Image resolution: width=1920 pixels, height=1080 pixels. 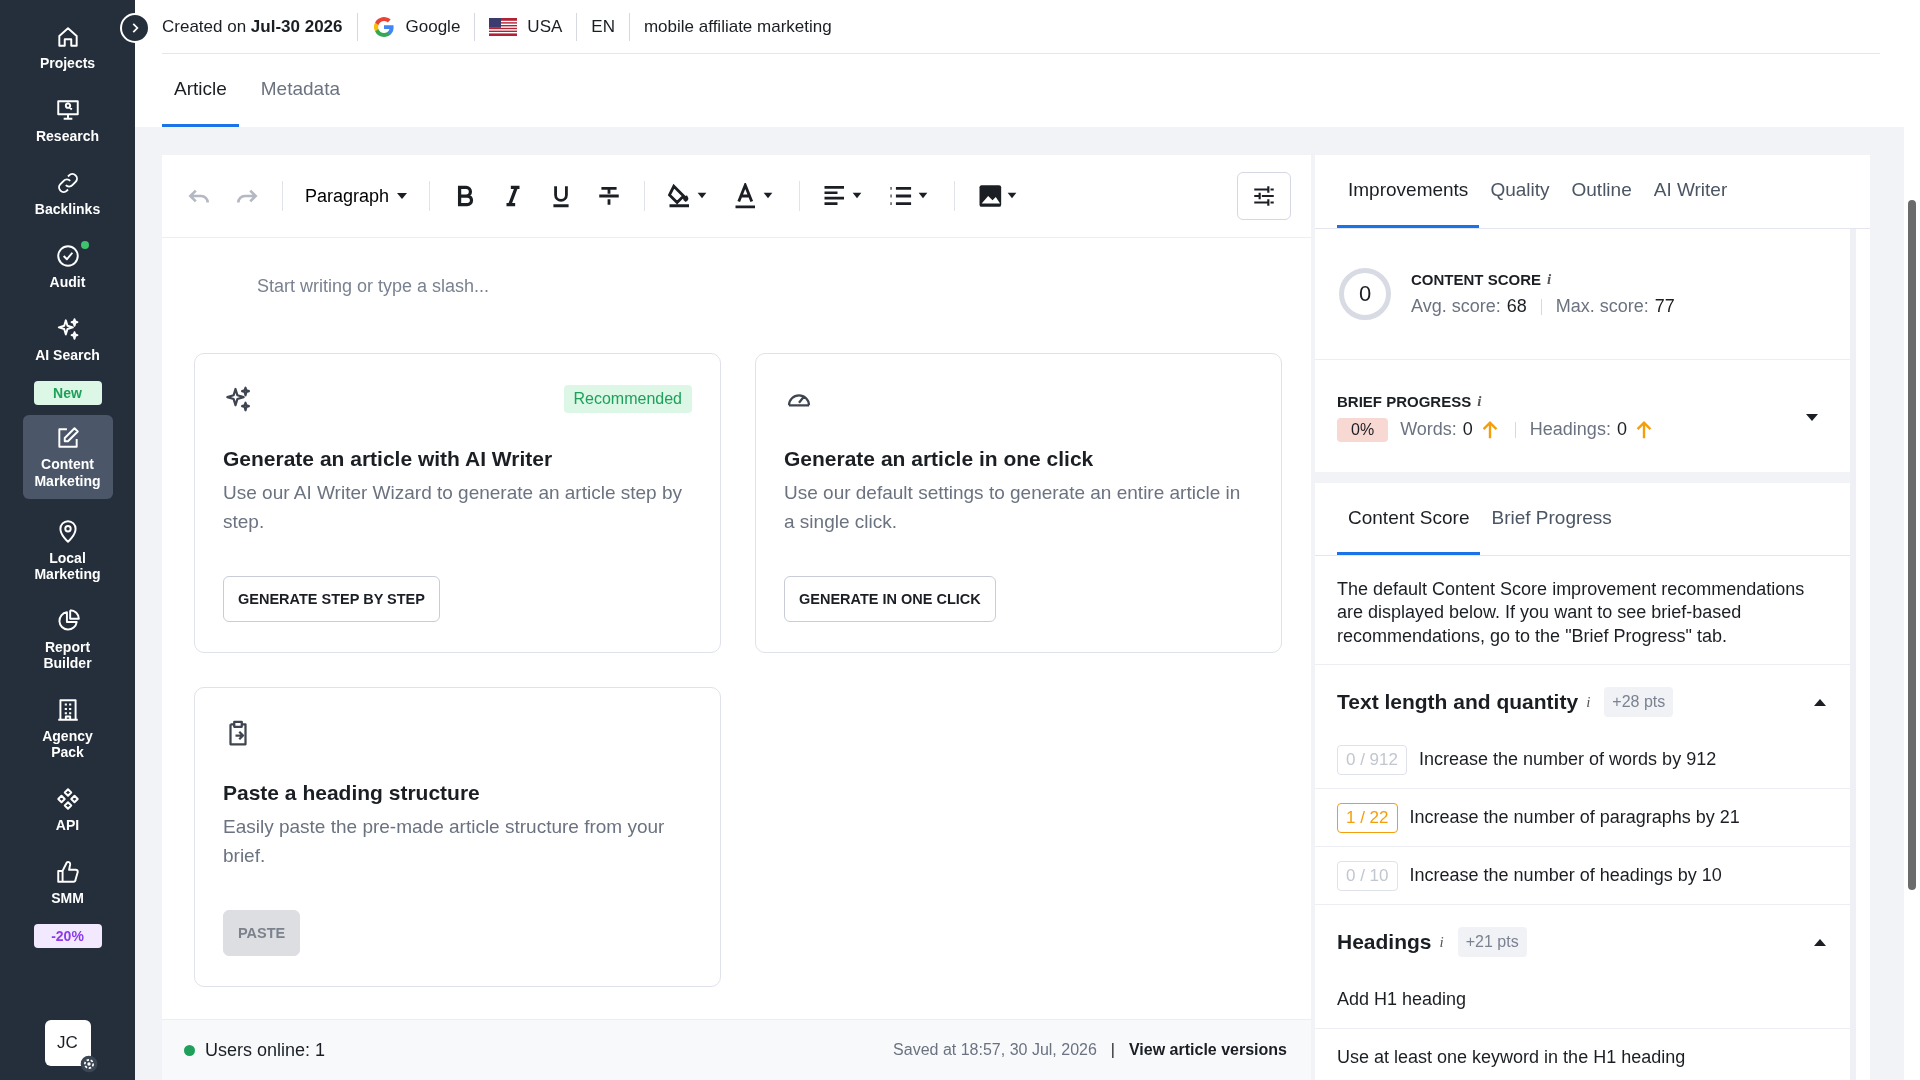 I want to click on score-ring: 0, so click(x=1365, y=294).